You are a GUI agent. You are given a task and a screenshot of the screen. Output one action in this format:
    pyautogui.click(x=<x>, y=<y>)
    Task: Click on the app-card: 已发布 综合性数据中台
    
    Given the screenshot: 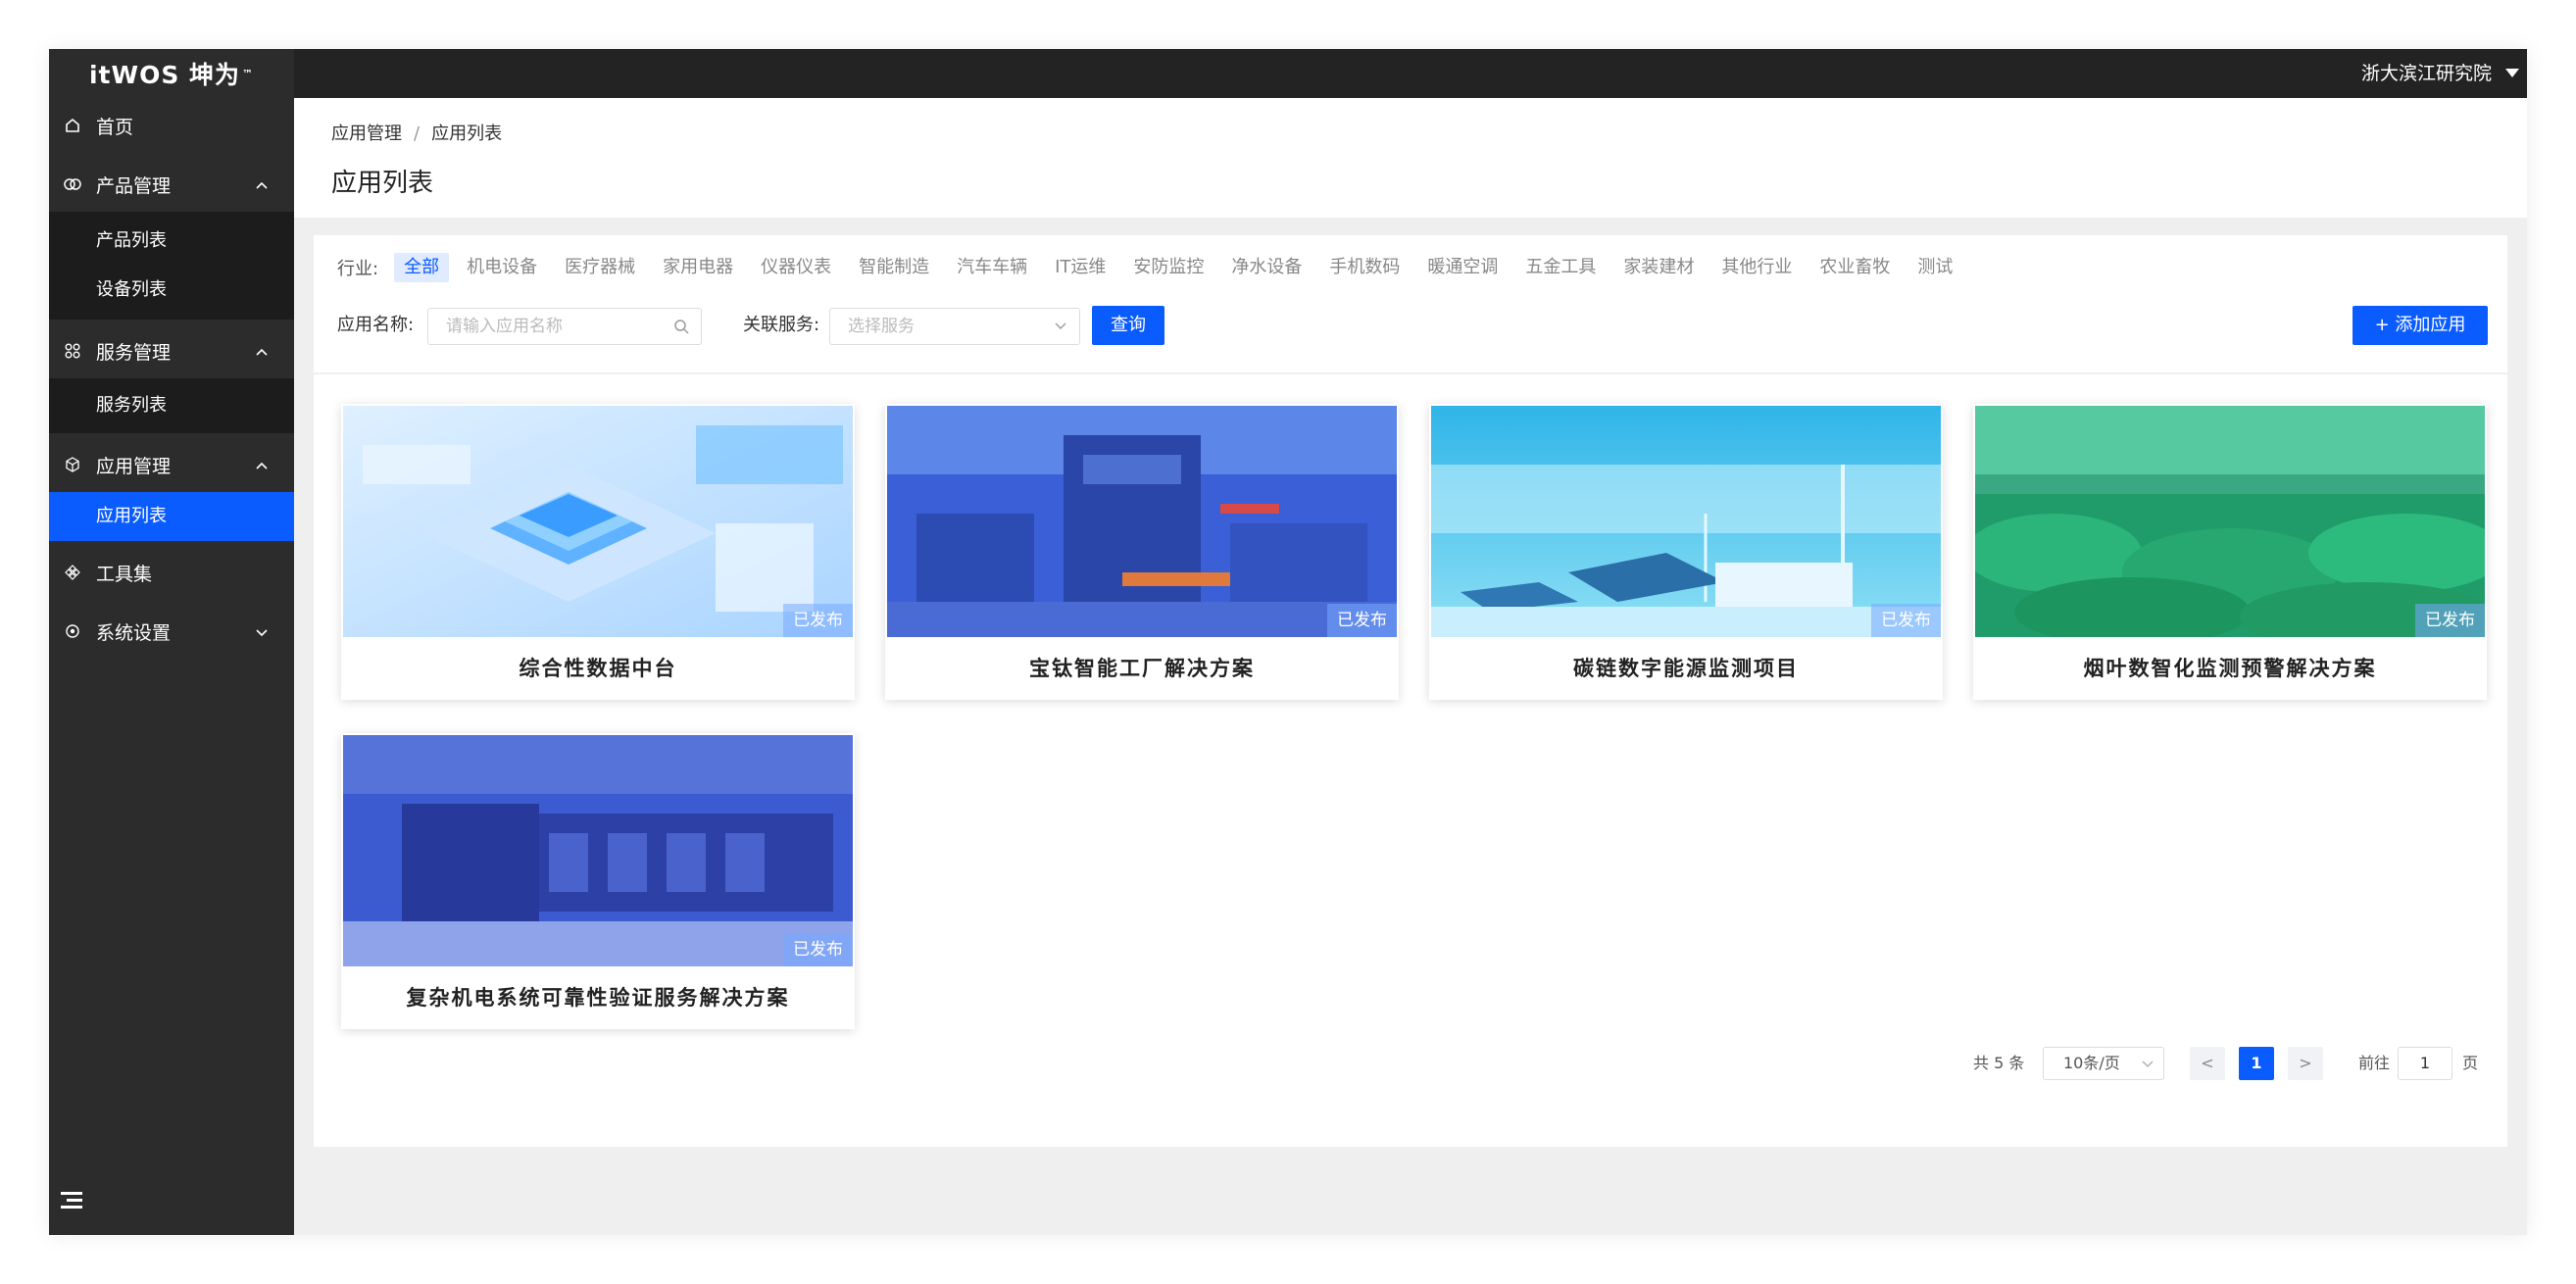 What is the action you would take?
    pyautogui.click(x=598, y=552)
    